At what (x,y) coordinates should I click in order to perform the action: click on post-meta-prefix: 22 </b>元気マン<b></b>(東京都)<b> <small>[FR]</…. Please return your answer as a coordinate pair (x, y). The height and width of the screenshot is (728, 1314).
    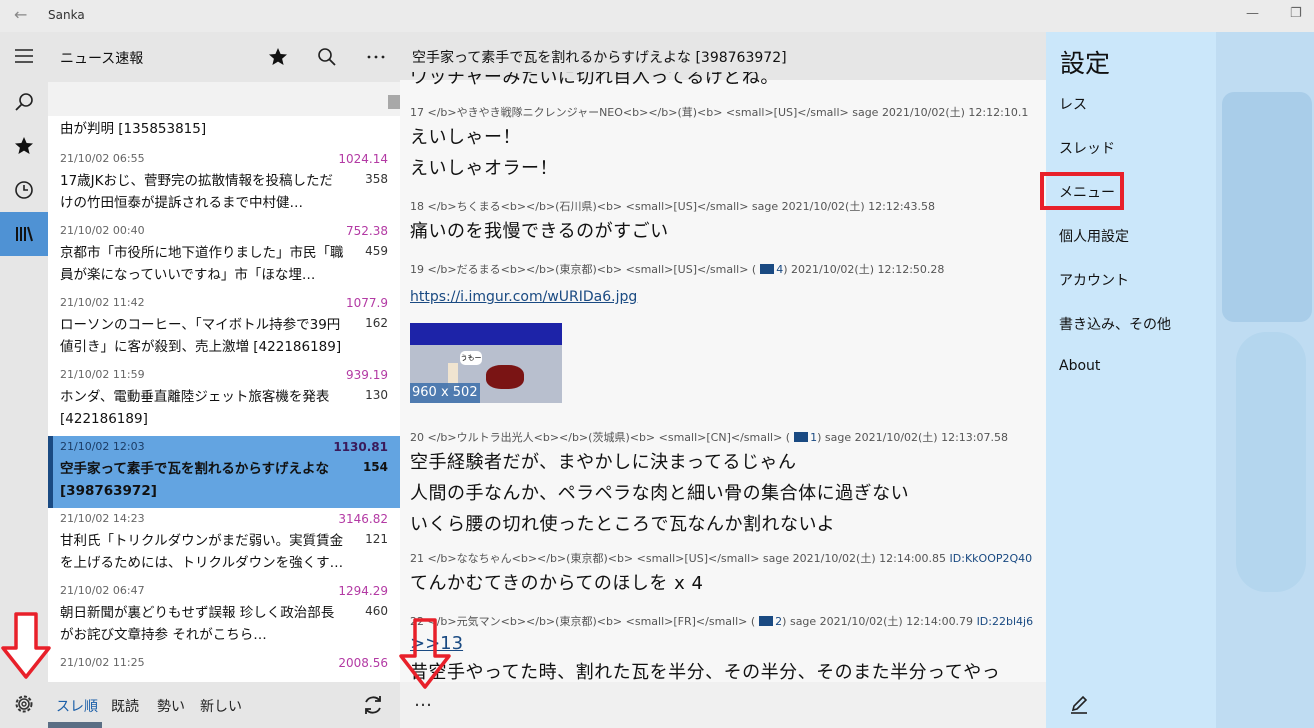
    Looking at the image, I should click on (583, 621).